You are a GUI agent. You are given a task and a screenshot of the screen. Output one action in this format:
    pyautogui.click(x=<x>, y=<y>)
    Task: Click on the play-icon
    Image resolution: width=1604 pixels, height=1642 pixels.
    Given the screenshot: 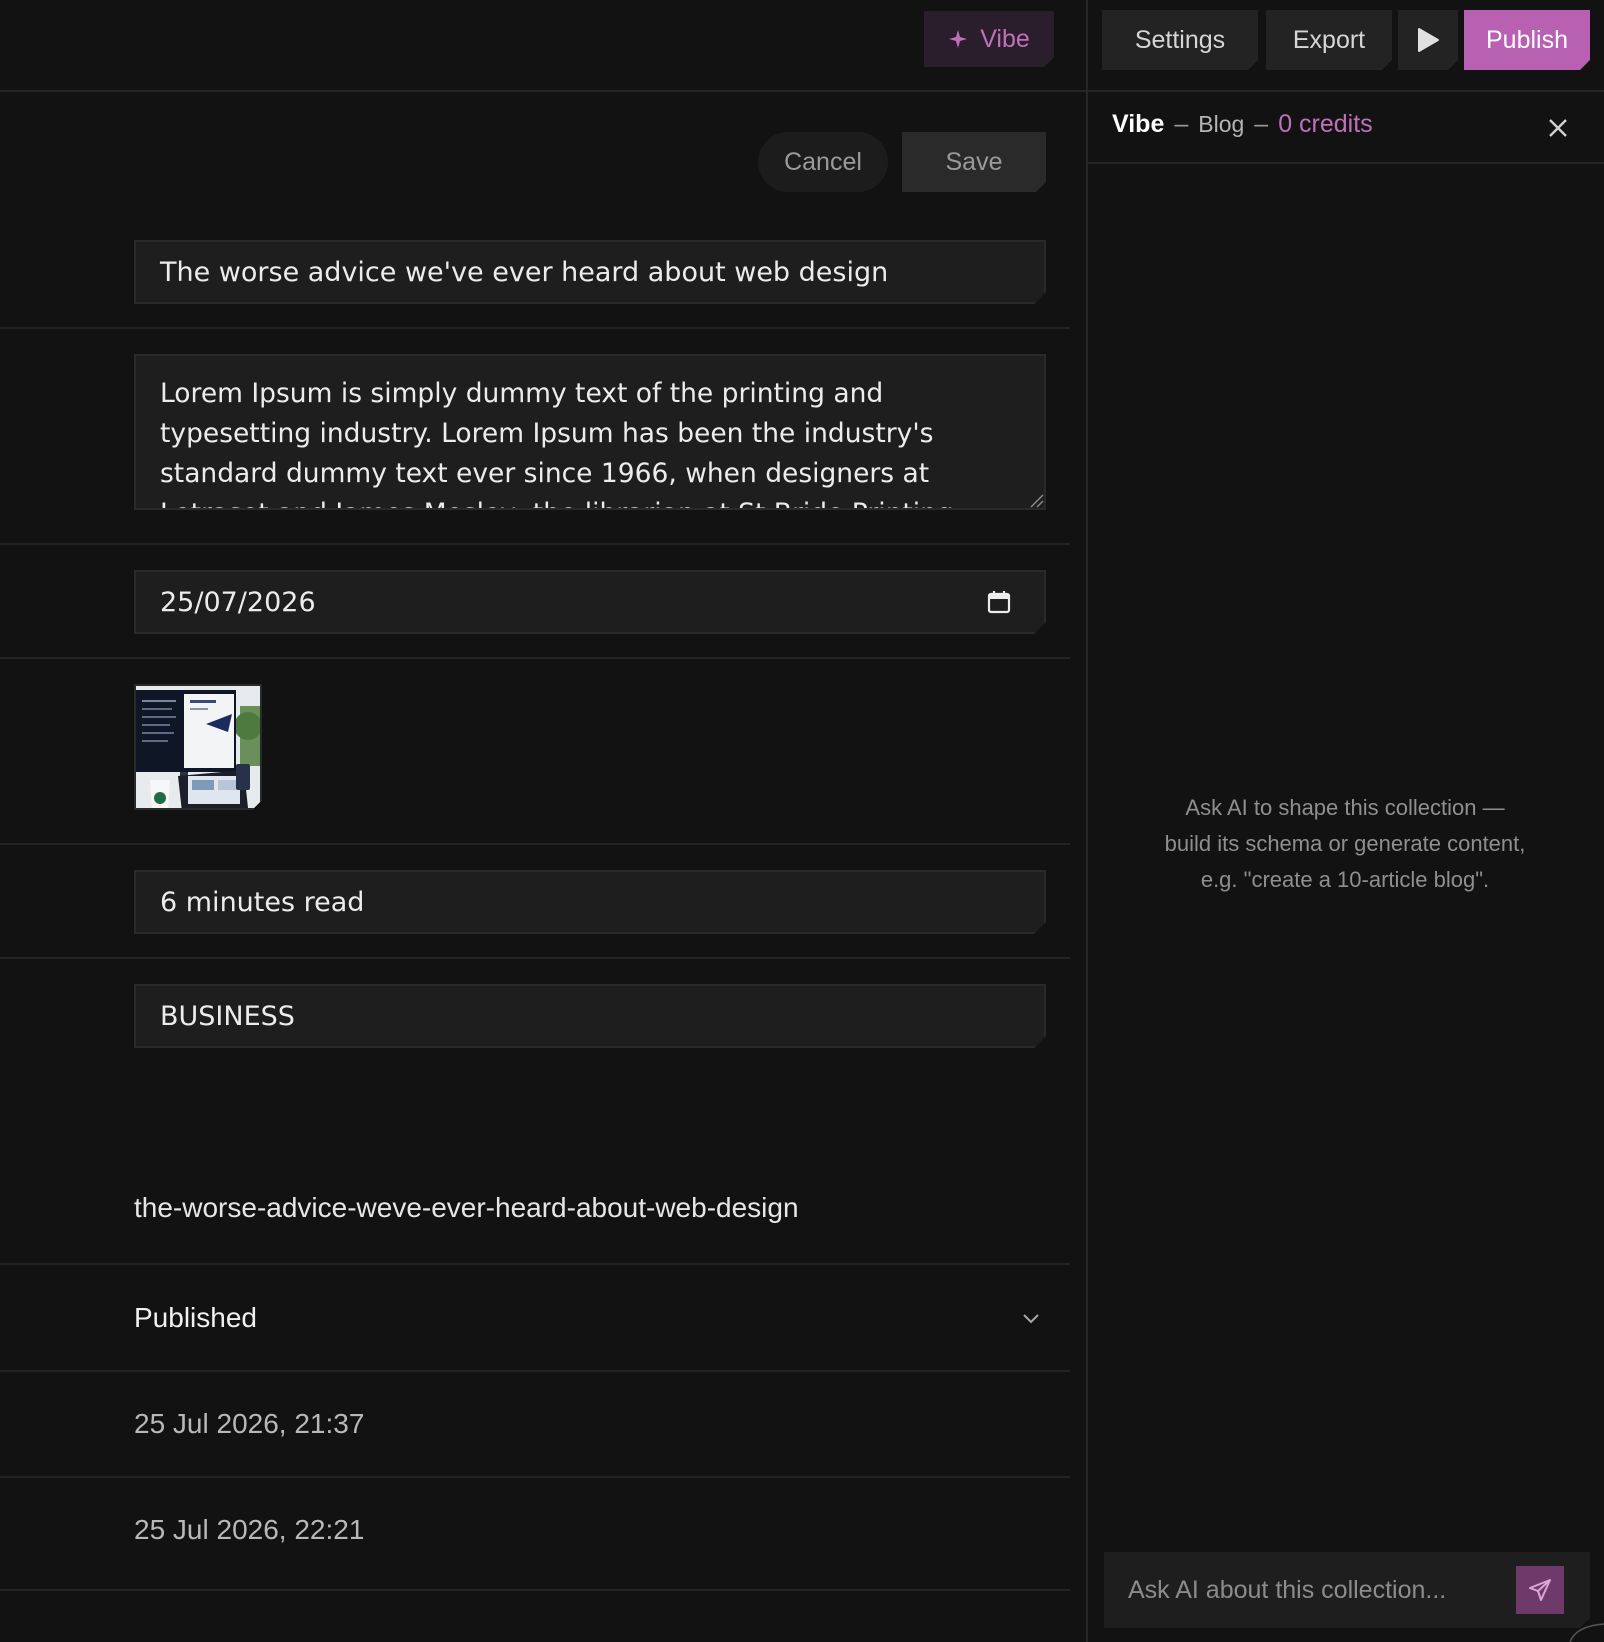 What is the action you would take?
    pyautogui.click(x=1428, y=40)
    